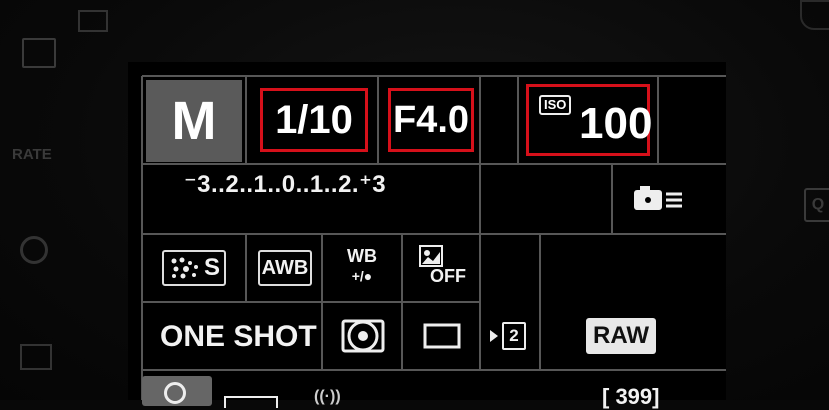 The image size is (829, 410). I want to click on picture-style: S, so click(194, 268).